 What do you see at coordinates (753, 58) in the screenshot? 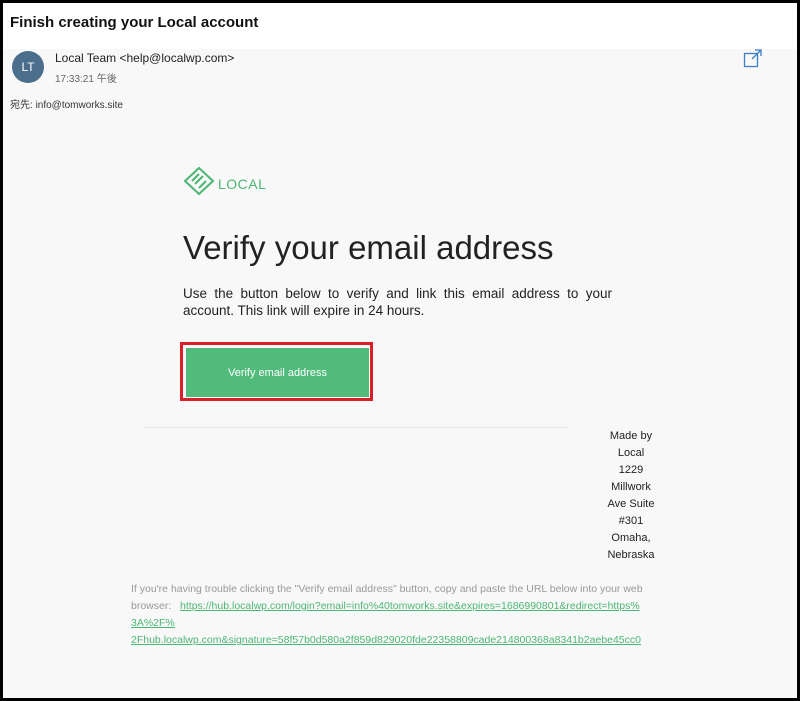
I see `popout-icon` at bounding box center [753, 58].